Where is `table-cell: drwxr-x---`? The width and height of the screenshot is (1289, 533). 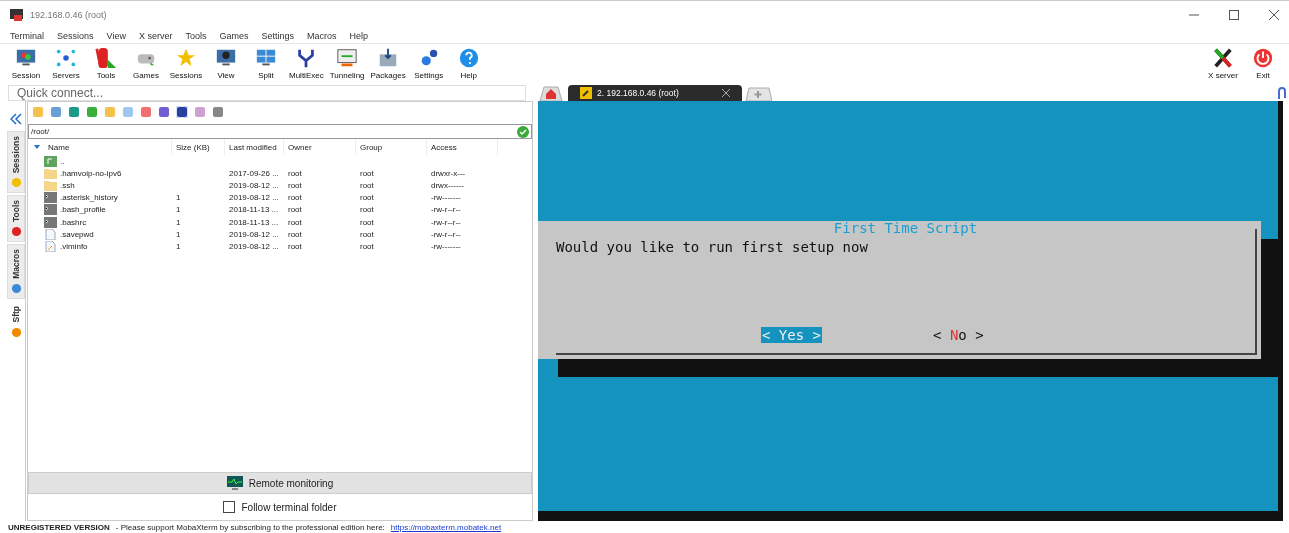 table-cell: drwxr-x--- is located at coordinates (448, 173).